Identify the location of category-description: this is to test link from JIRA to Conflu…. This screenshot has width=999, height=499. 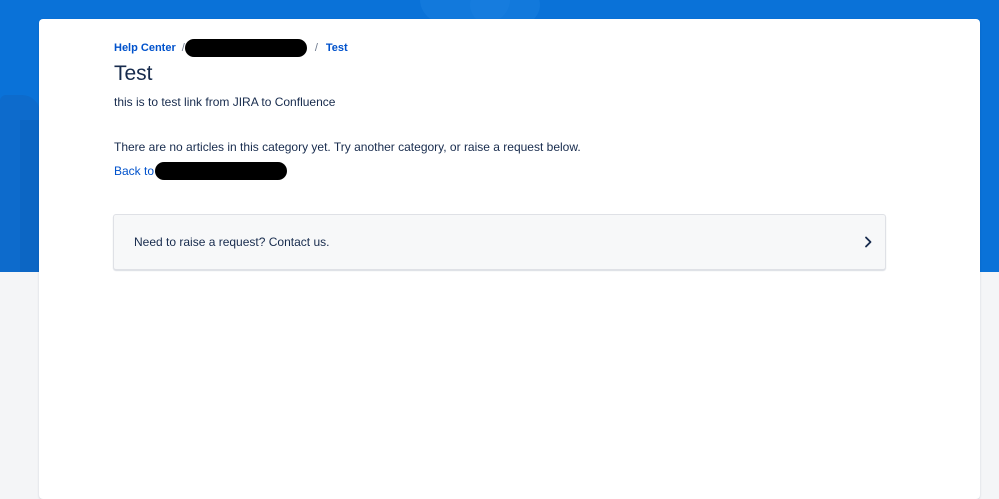
(225, 102).